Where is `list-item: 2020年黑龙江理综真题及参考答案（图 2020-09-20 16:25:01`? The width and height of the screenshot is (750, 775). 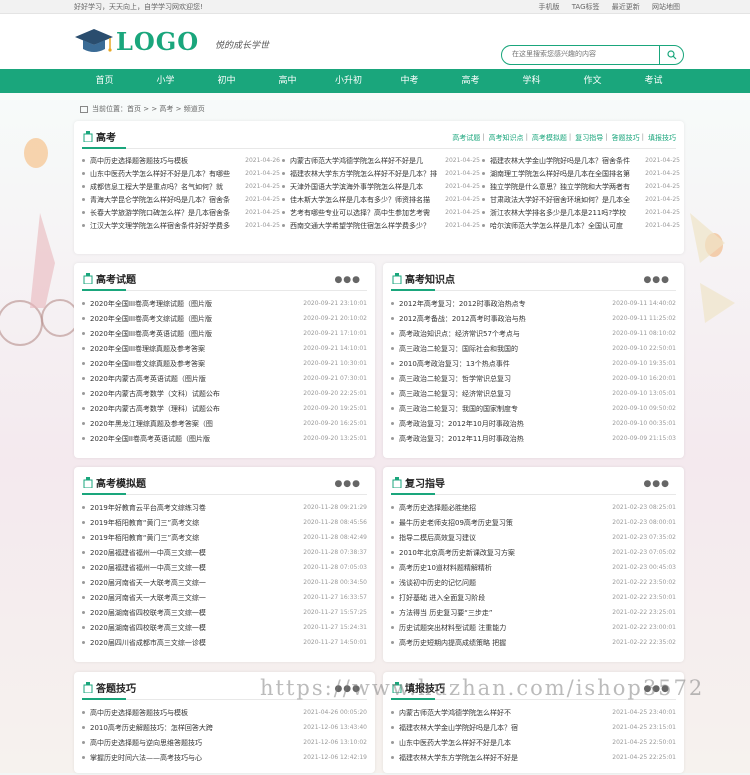
list-item: 2020年黑龙江理综真题及参考答案（图 2020-09-20 16:25:01 is located at coordinates (224, 423).